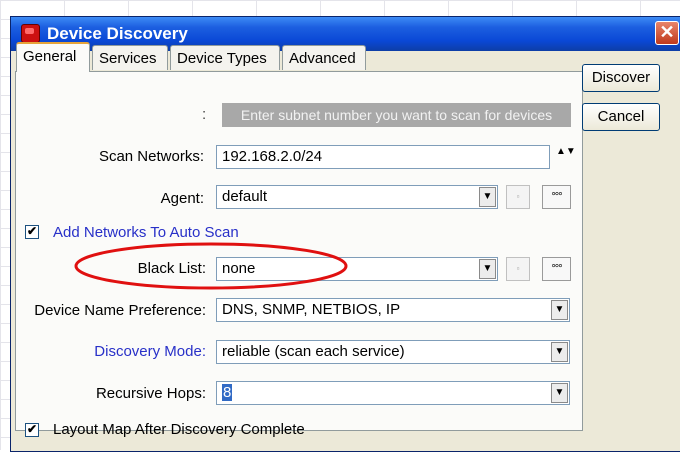 The height and width of the screenshot is (452, 680). Describe the element at coordinates (225, 57) in the screenshot. I see `tab-device-types: Device Types` at that location.